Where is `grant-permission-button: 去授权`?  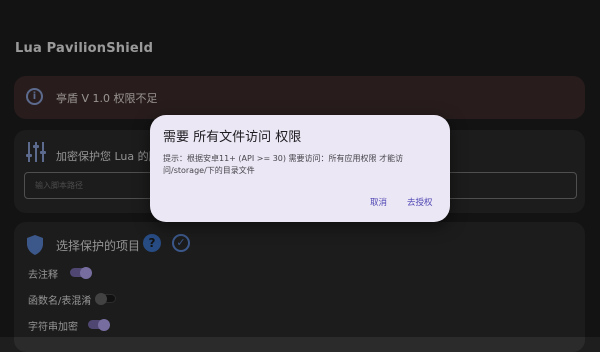 grant-permission-button: 去授权 is located at coordinates (420, 202).